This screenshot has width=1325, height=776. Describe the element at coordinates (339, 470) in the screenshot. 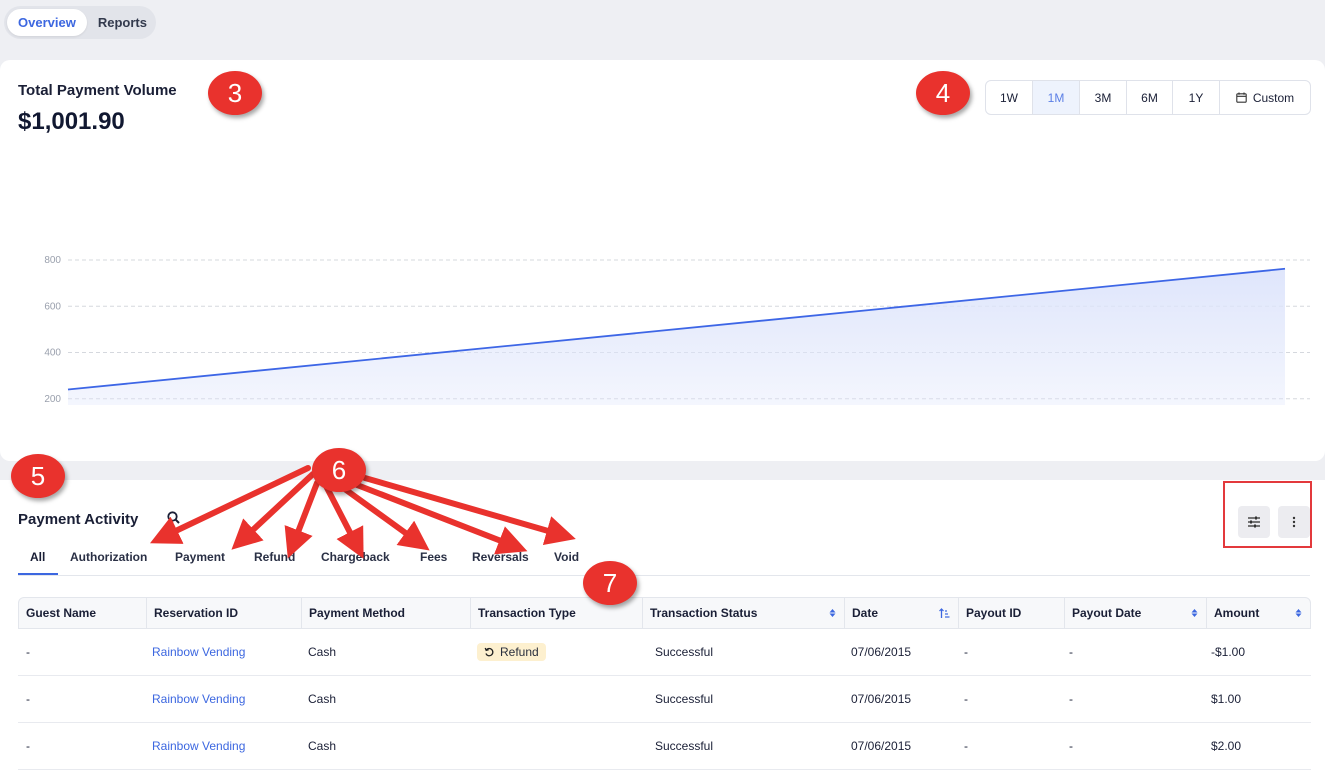

I see `annotation-badge-6: 6` at that location.